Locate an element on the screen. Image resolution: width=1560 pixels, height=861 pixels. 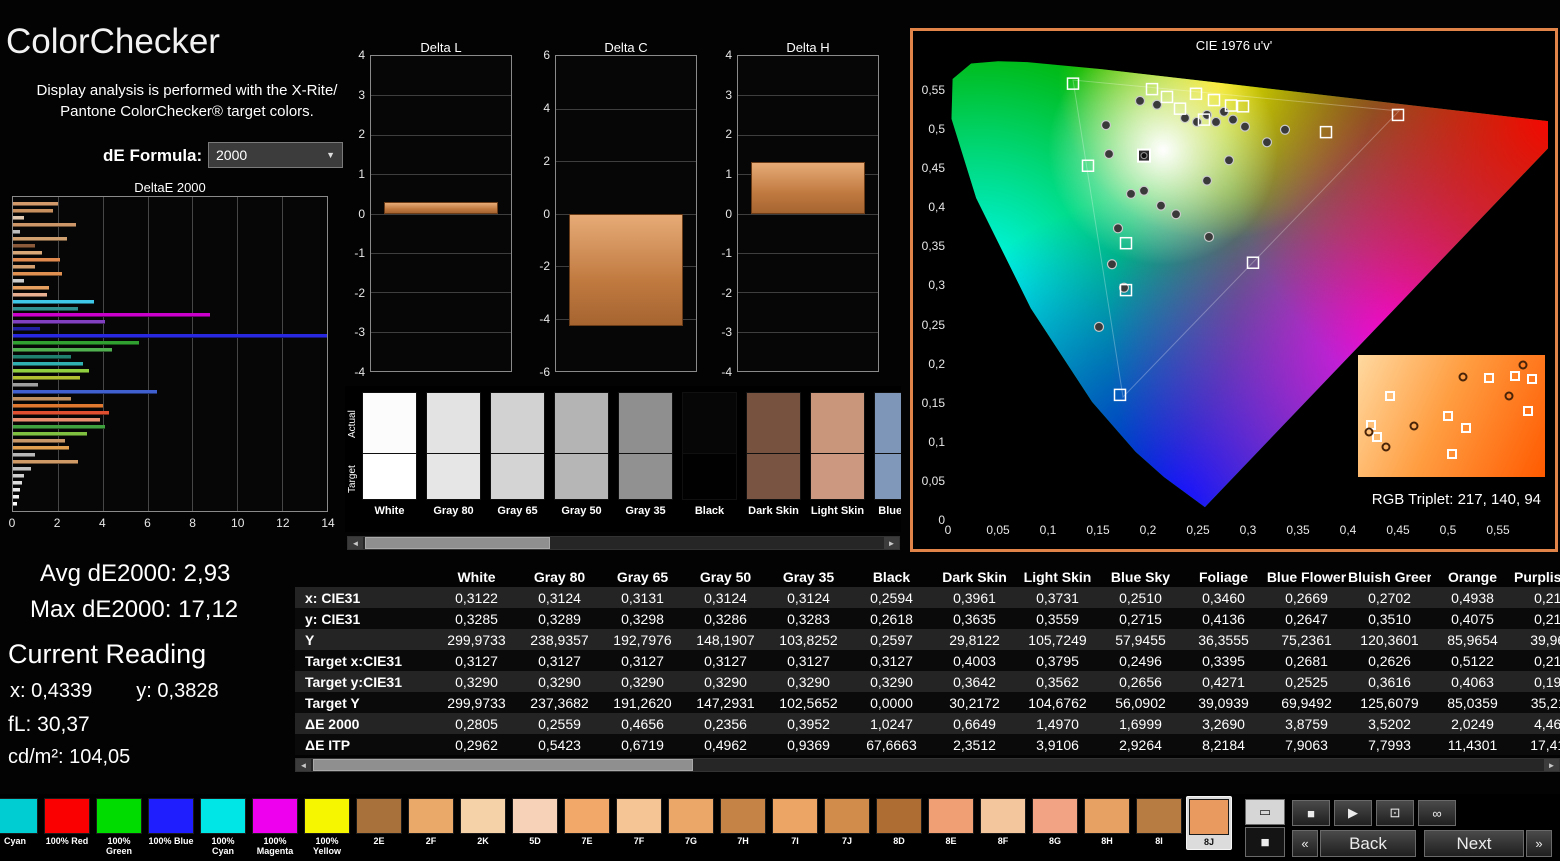
pattern-swatch-cyan: Cyan is located at coordinates (19, 822).